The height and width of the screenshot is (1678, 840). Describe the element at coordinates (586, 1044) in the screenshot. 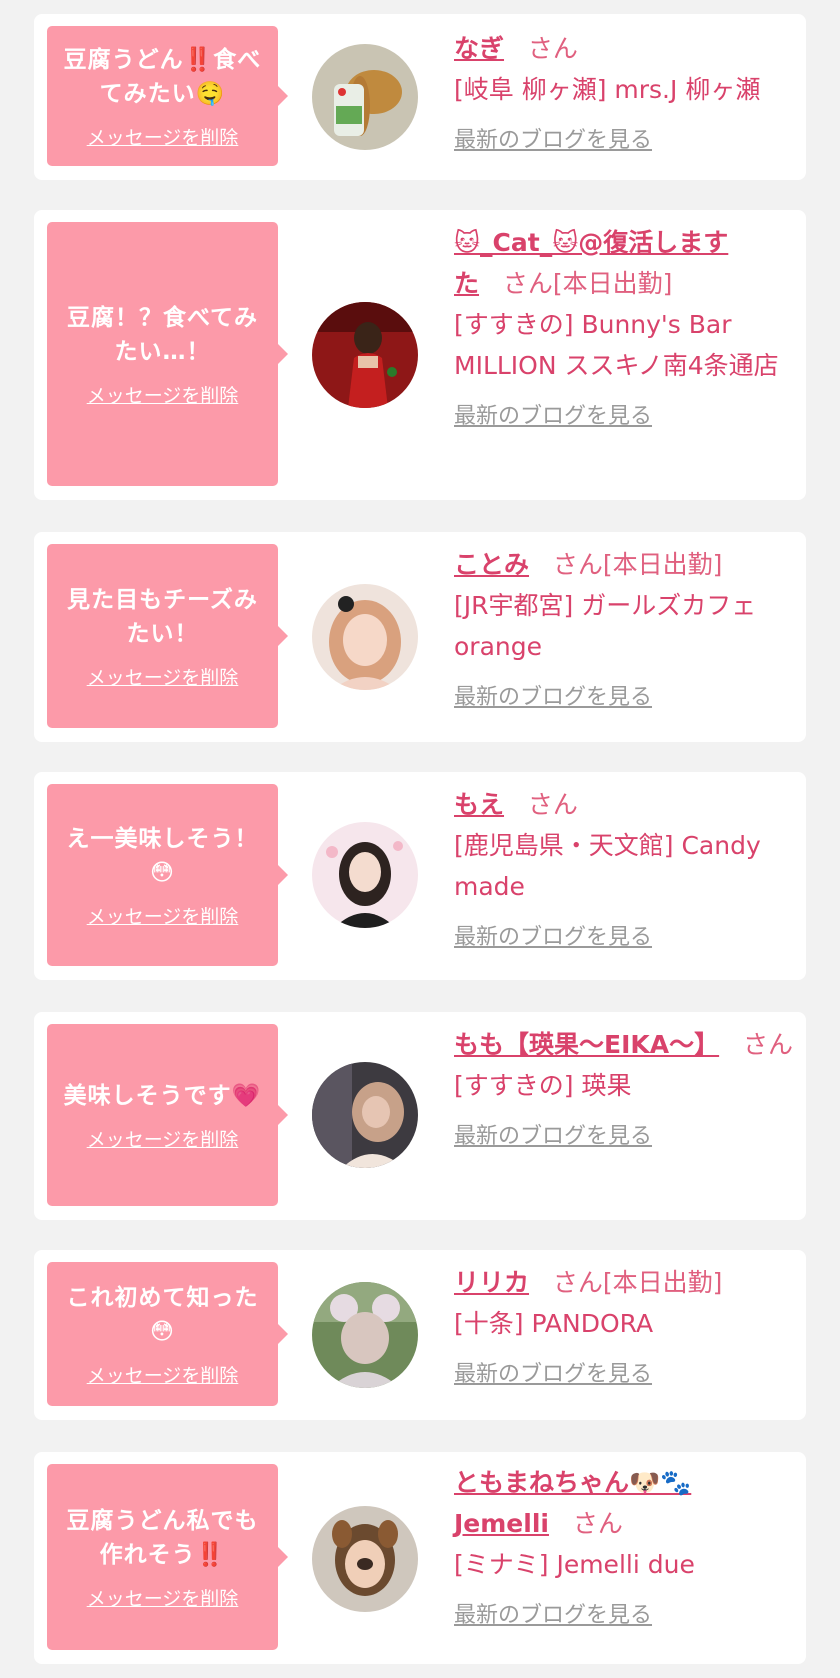

I see `cast-name-link: もも【瑛果〜EIKA〜】` at that location.